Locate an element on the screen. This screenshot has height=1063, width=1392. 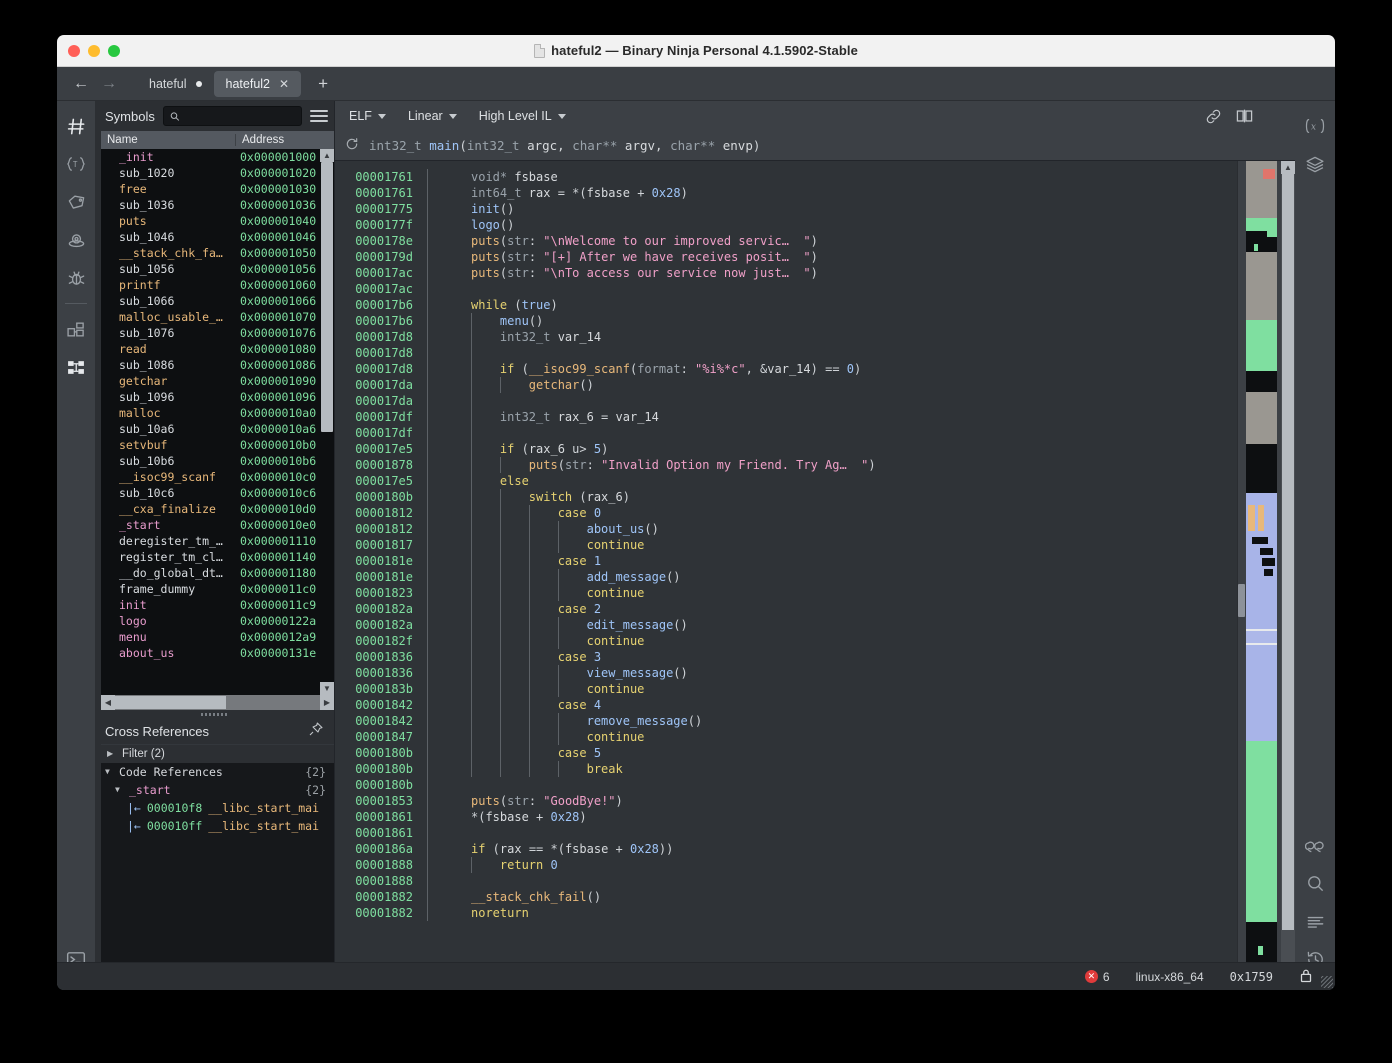
code-line: 00001861 *(fsbase + 0x28) is located at coordinates (786, 817).